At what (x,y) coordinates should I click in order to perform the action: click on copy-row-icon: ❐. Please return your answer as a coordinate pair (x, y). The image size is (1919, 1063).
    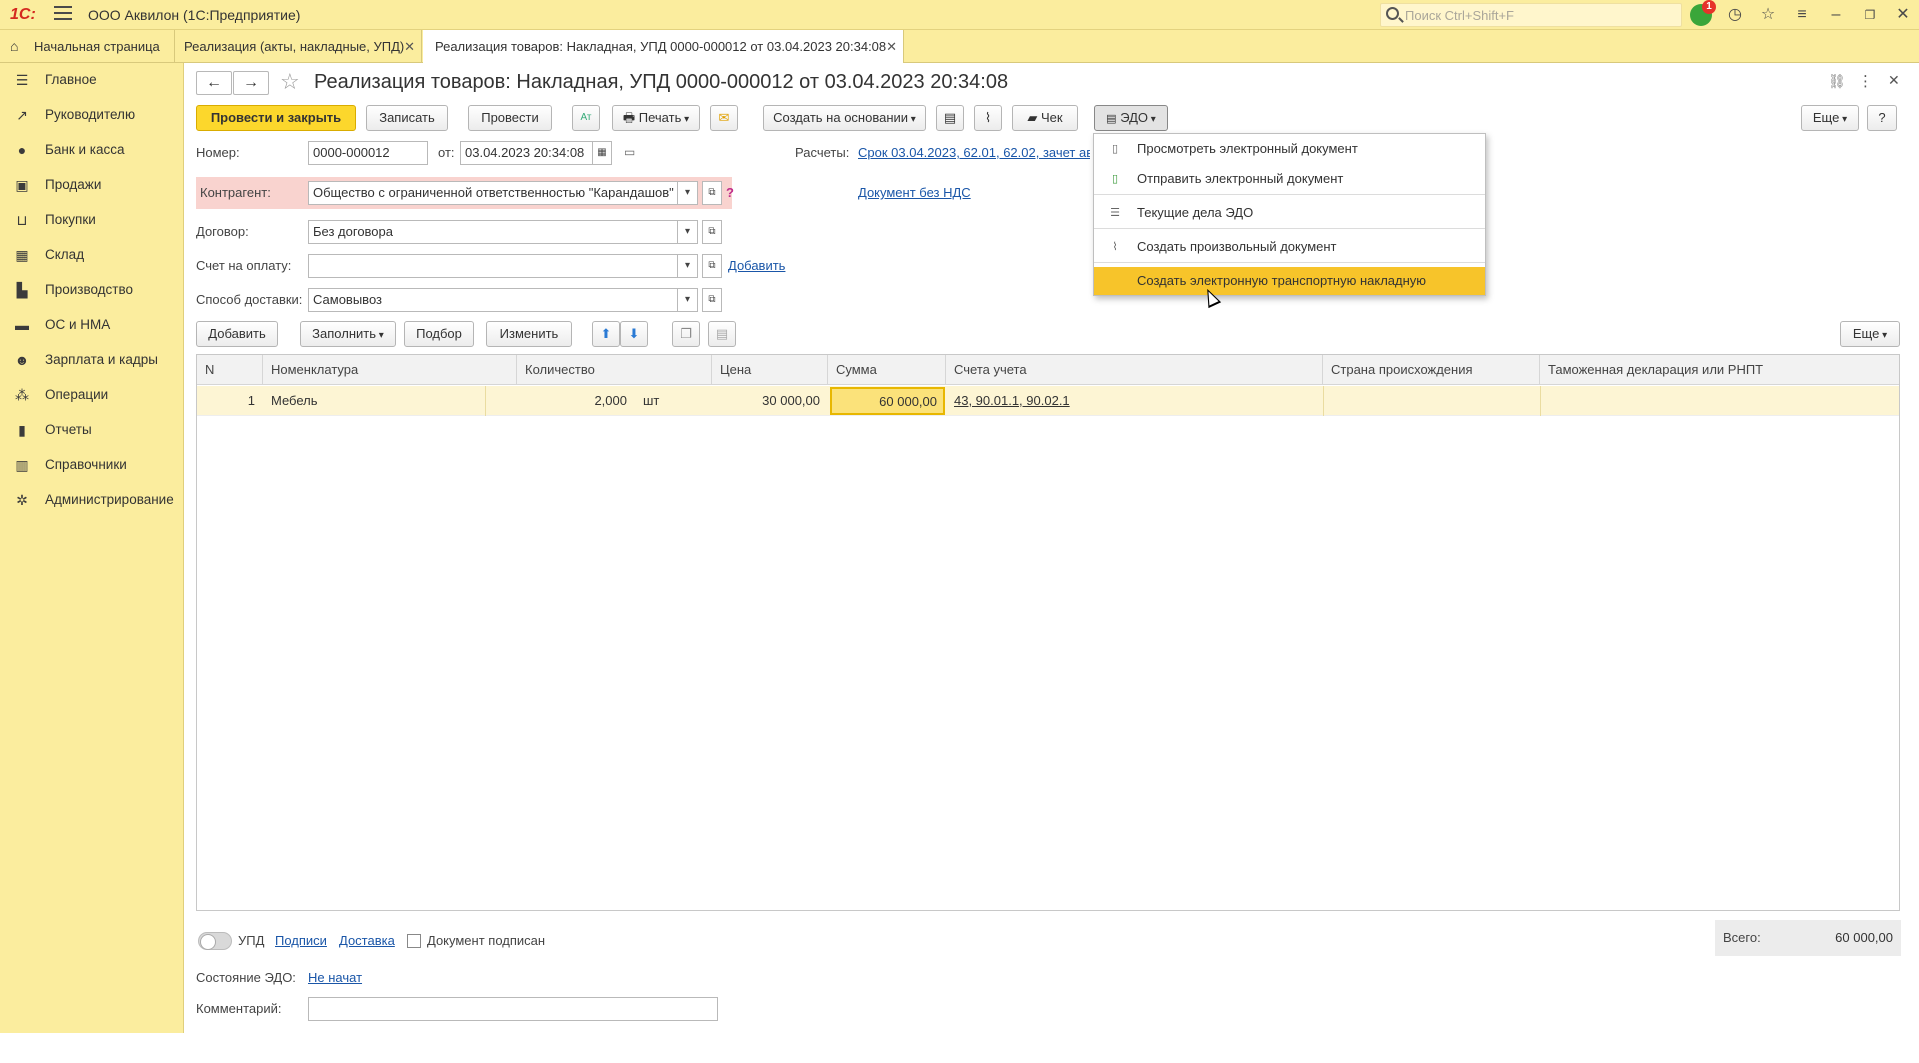
    Looking at the image, I should click on (686, 334).